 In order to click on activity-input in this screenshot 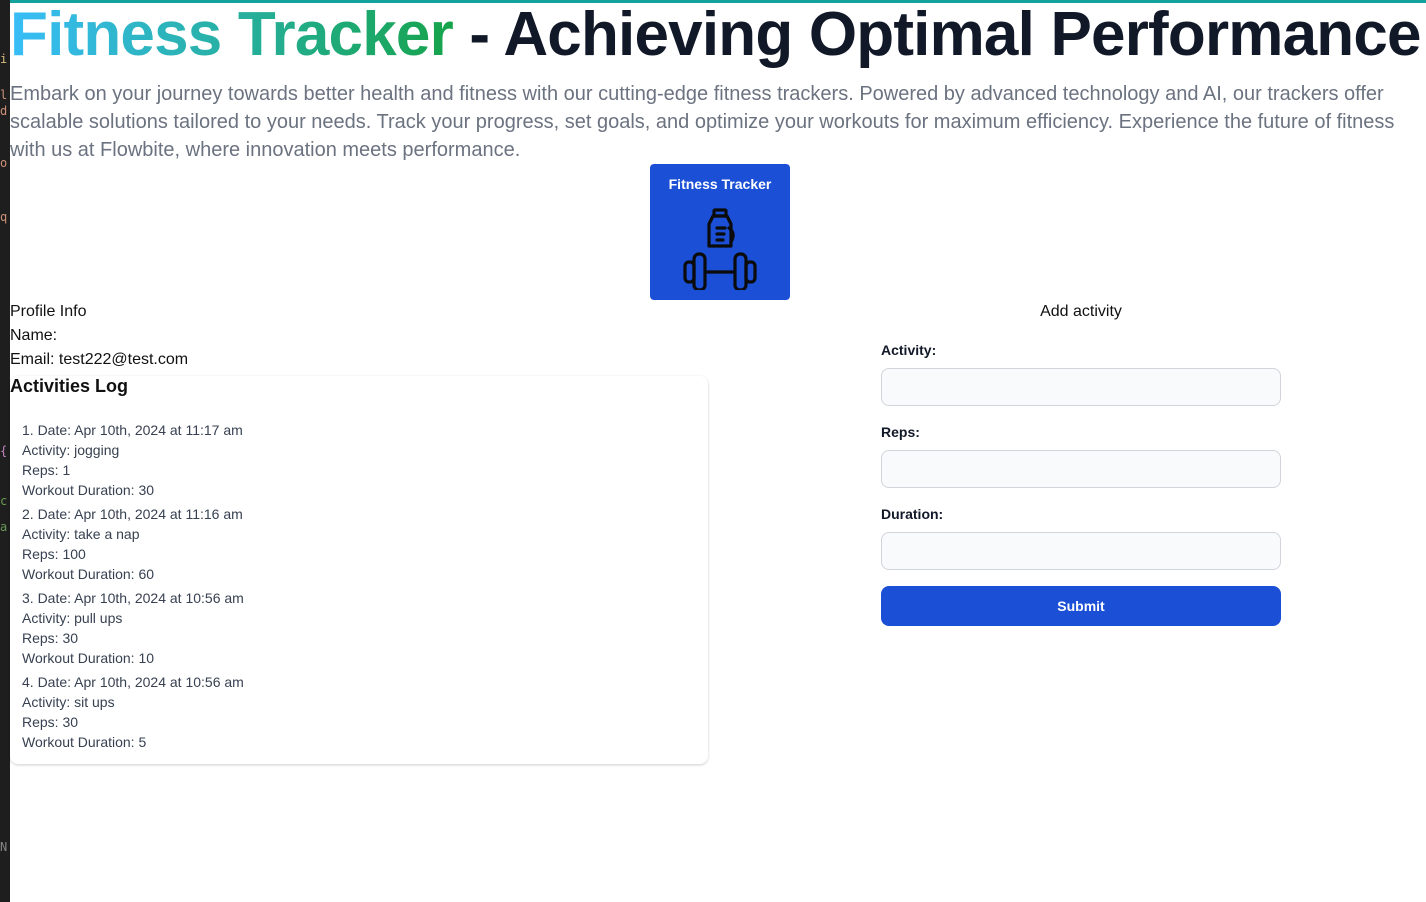, I will do `click(1081, 387)`.